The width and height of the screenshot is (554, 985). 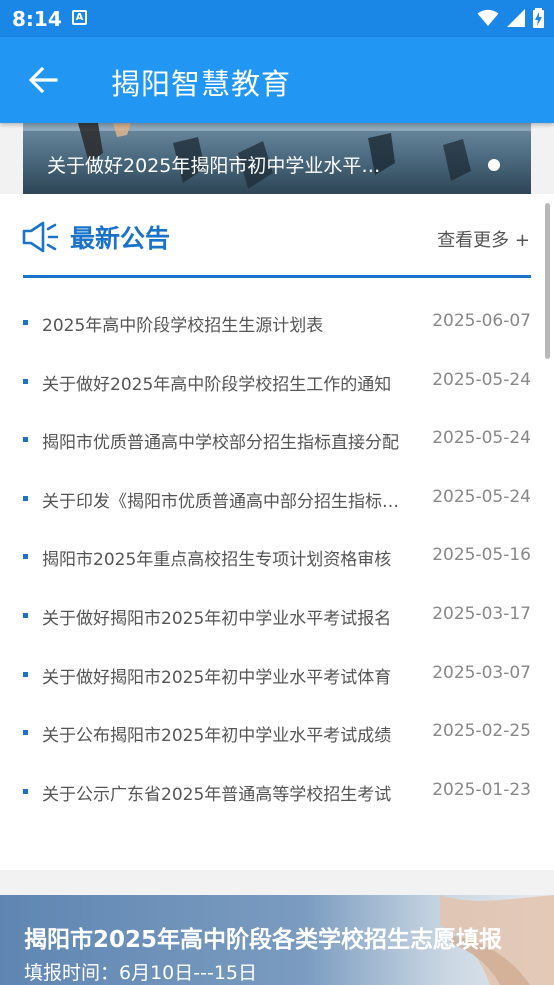 I want to click on notice-date: 2025-05-16, so click(x=481, y=555).